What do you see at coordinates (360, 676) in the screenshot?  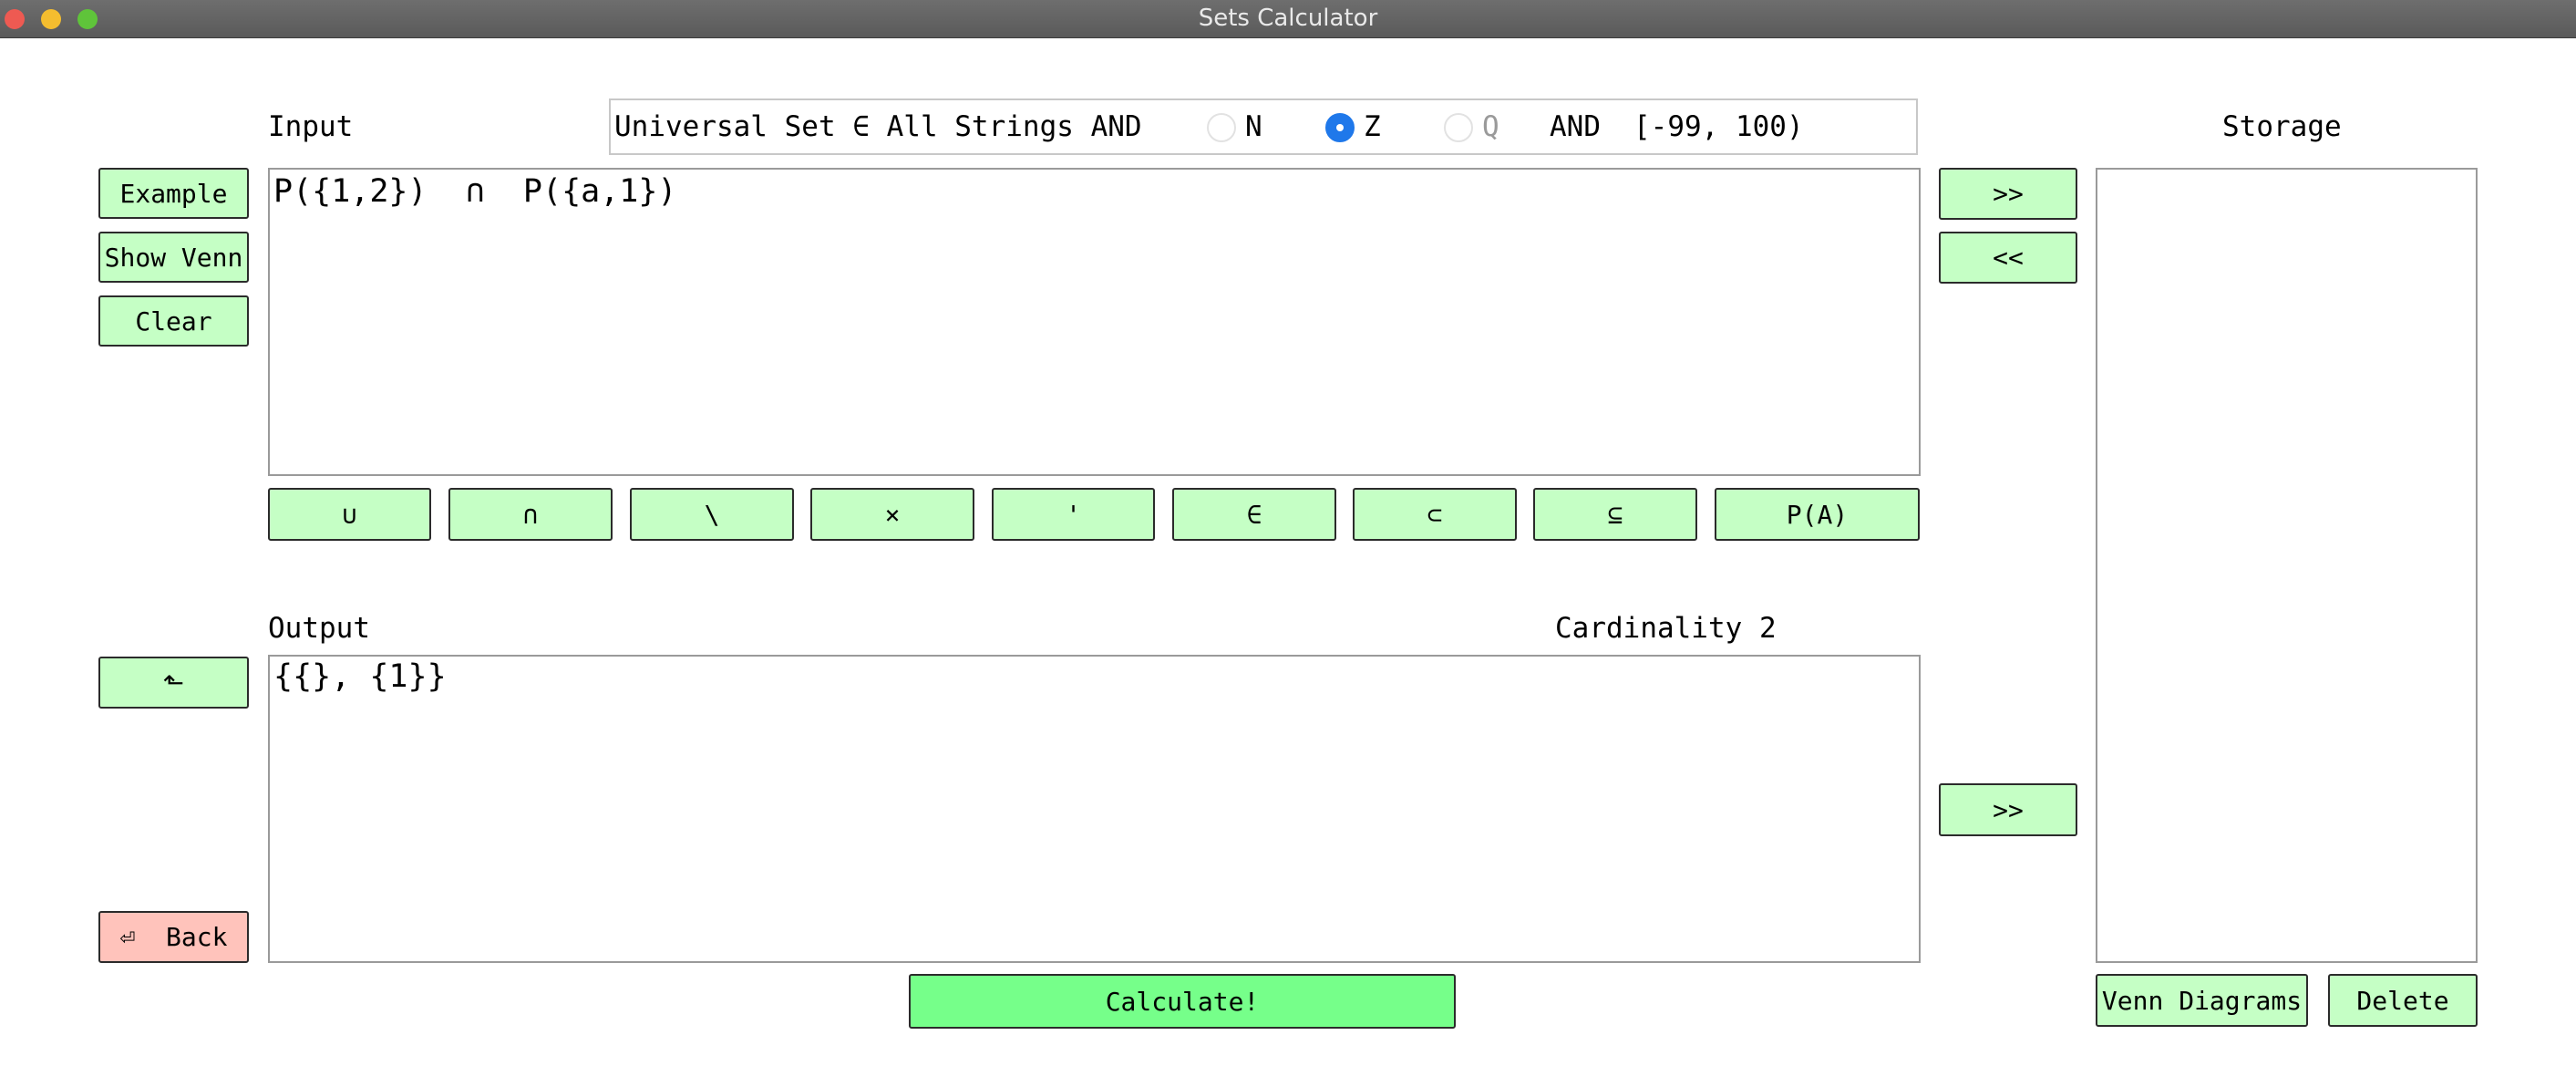 I see `output-value: {{}, {1}}` at bounding box center [360, 676].